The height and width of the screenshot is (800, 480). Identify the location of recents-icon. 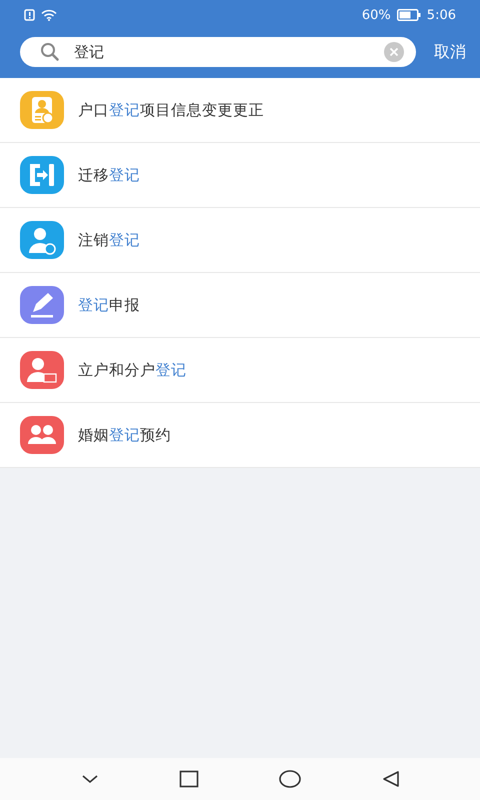
(188, 779).